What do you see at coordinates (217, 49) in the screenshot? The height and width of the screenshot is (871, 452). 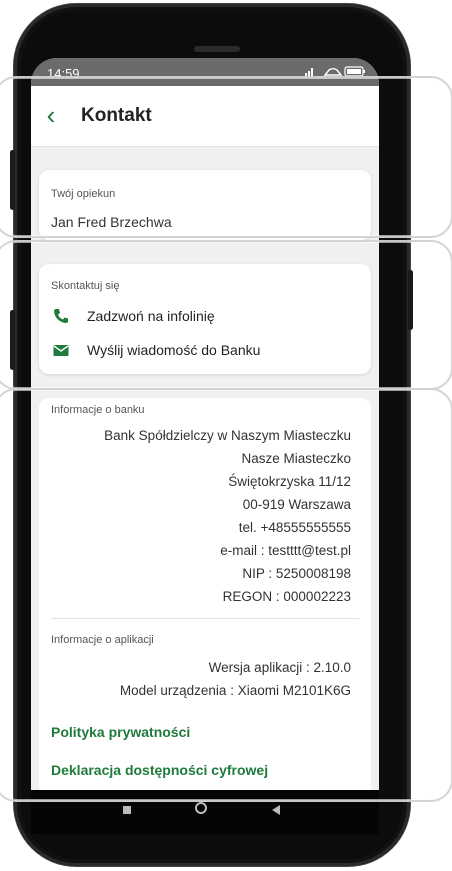 I see `speaker-grille` at bounding box center [217, 49].